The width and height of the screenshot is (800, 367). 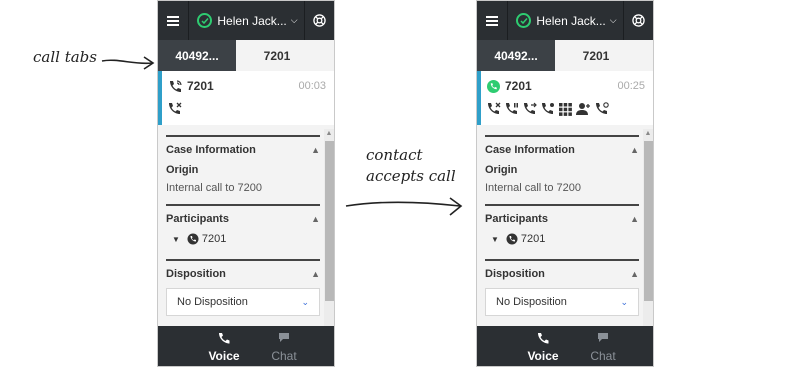 I want to click on call-header: 7201 00:03, so click(x=246, y=98).